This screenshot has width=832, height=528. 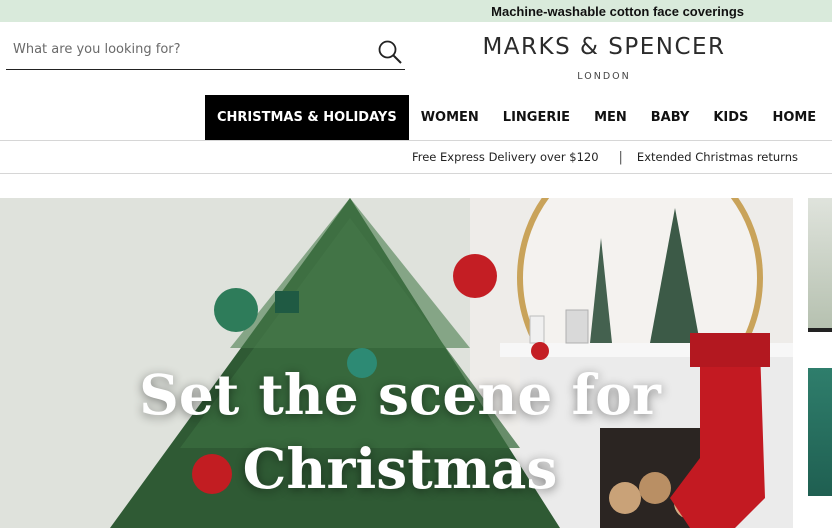 I want to click on ornament-letter-block, so click(x=287, y=302).